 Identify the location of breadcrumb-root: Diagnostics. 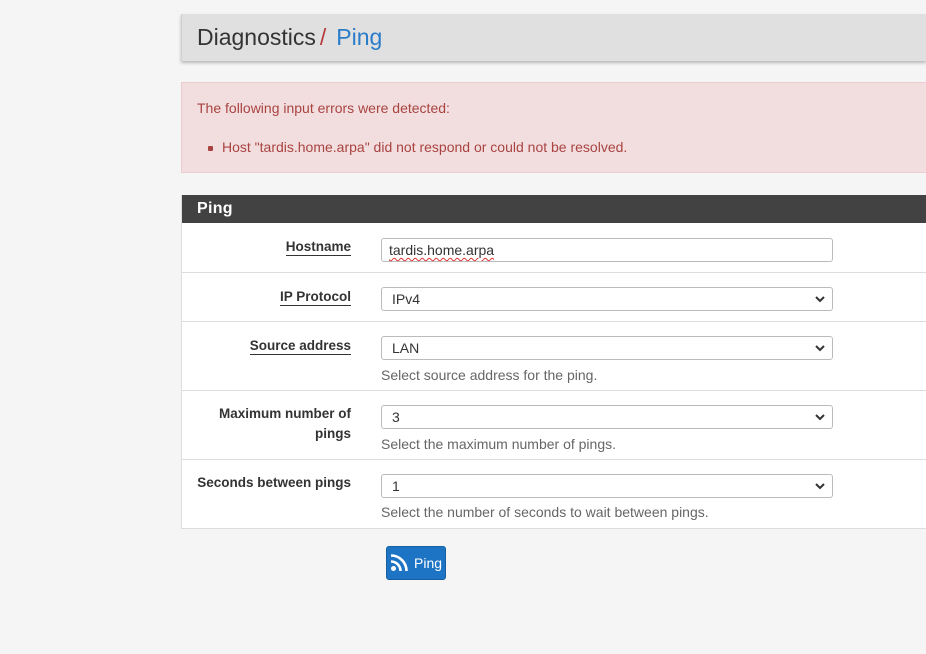
(256, 37).